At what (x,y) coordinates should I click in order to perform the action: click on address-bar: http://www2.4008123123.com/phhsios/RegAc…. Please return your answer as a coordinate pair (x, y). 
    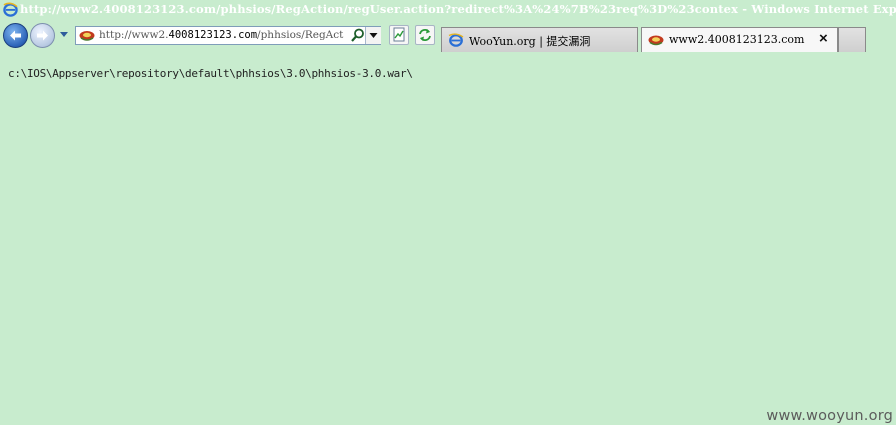
    Looking at the image, I should click on (228, 35).